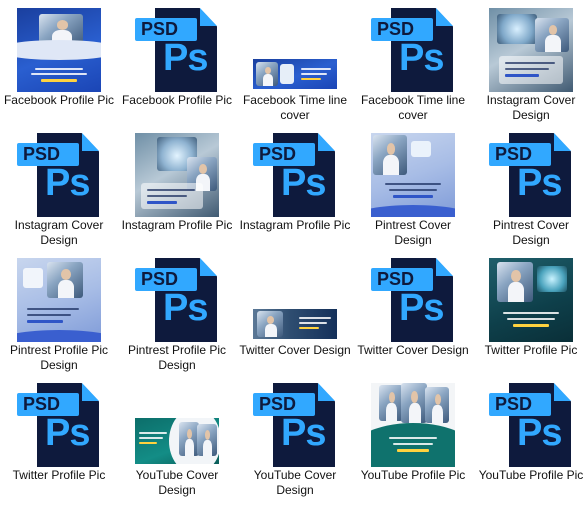 The height and width of the screenshot is (508, 585). I want to click on pinterest-cover-thumbnail, so click(413, 175).